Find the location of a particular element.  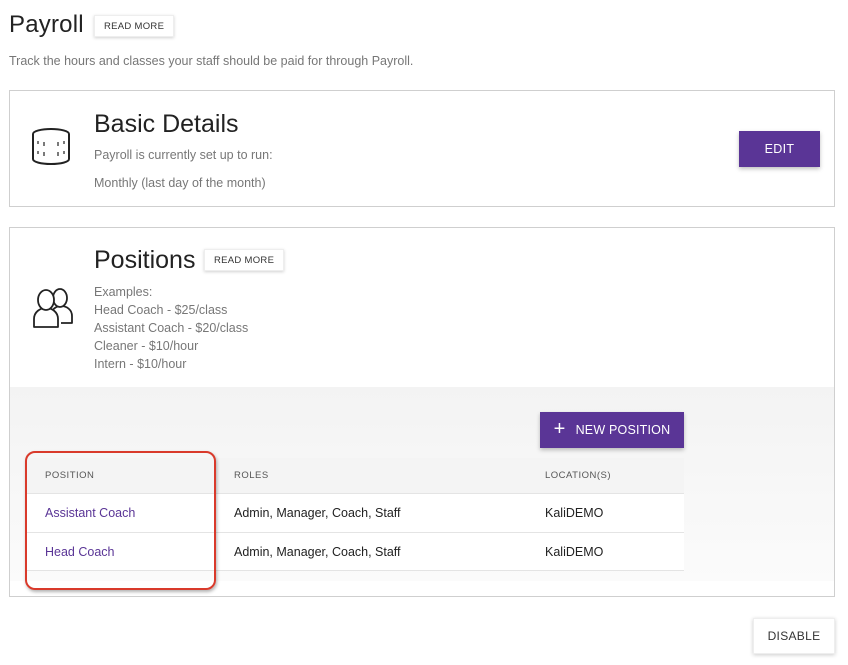

example-item: Cleaner - $10/hour is located at coordinates (146, 346).